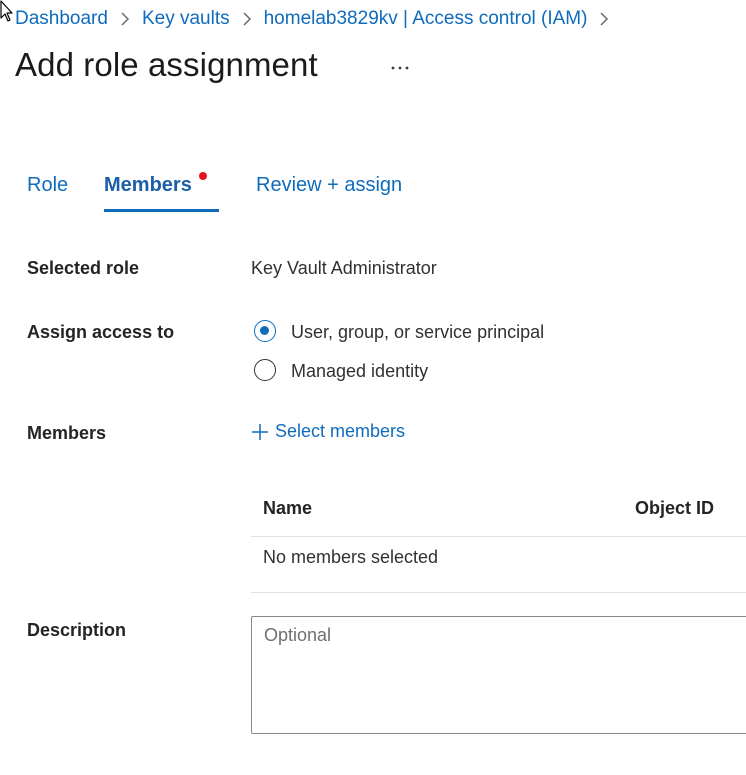  What do you see at coordinates (265, 370) in the screenshot?
I see `radio-managed-identity` at bounding box center [265, 370].